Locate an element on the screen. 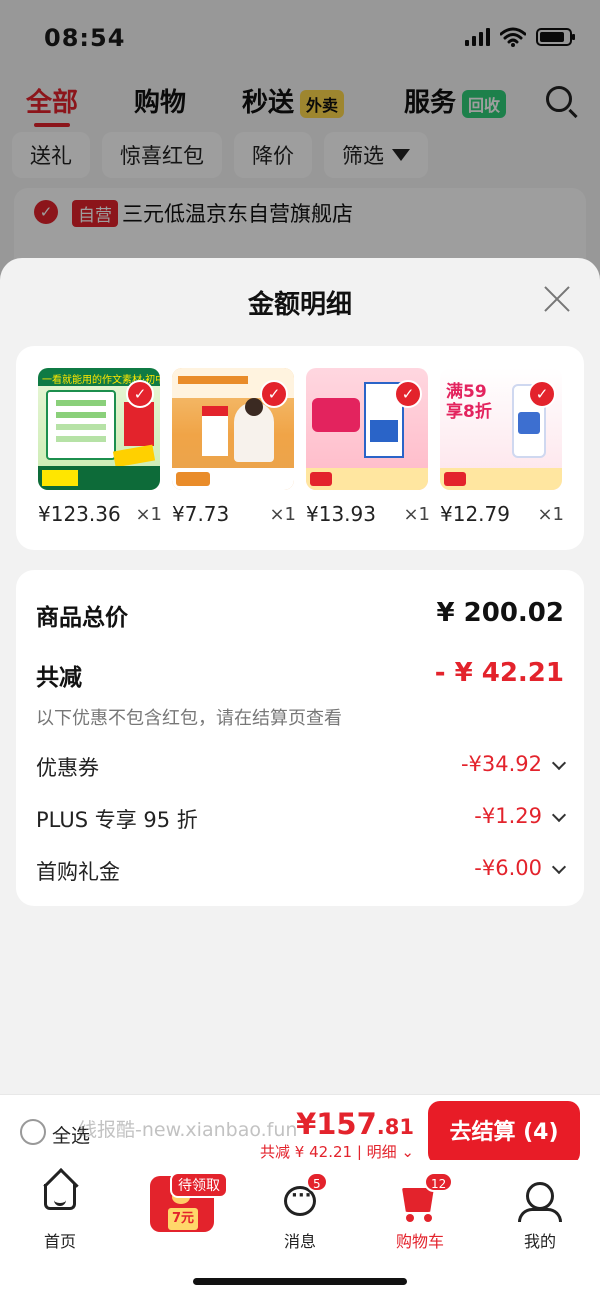  nav-messages: 5 消息 is located at coordinates (300, 1210).